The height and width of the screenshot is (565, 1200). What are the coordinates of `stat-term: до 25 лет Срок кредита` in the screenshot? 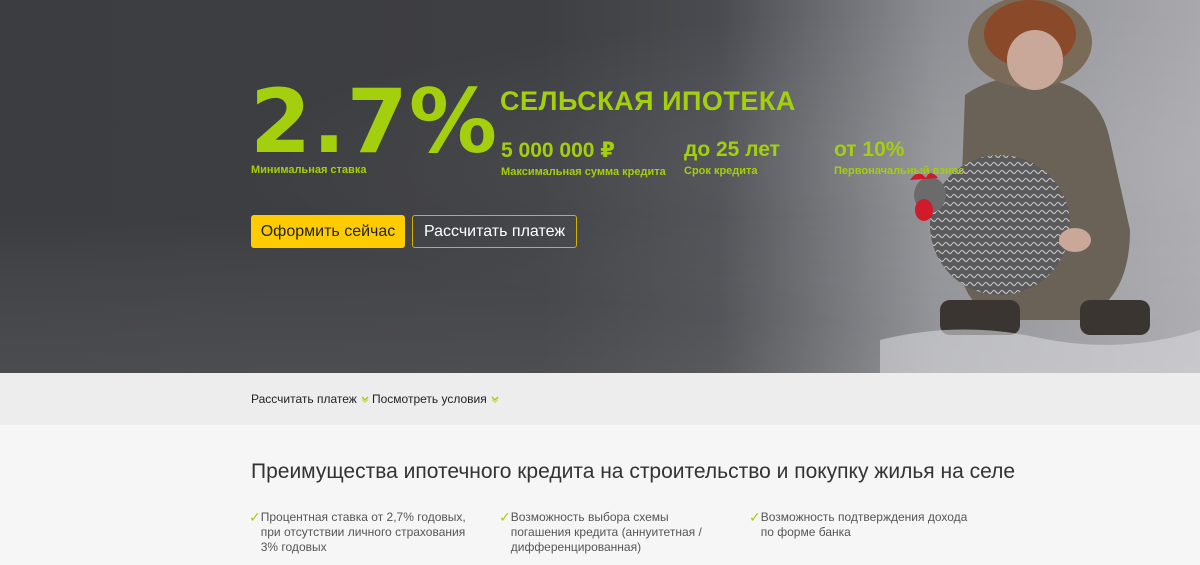 It's located at (732, 157).